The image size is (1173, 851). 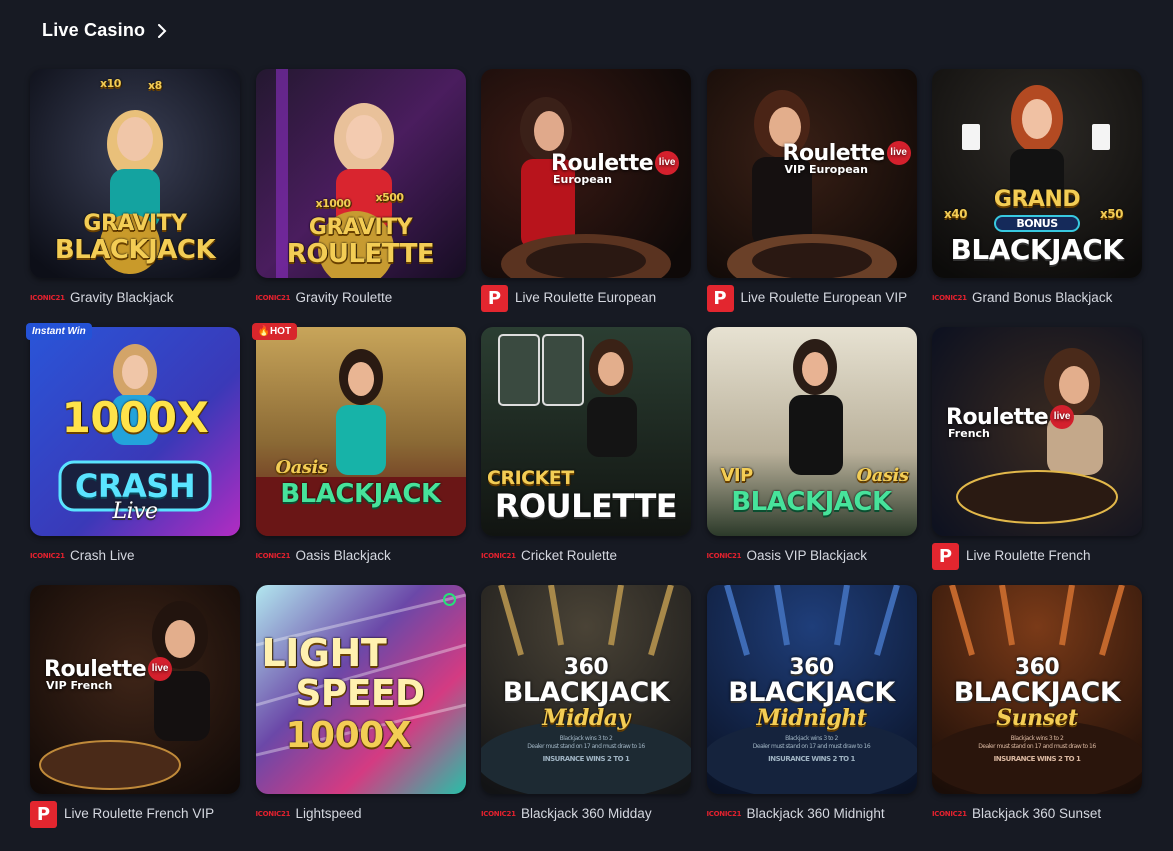 I want to click on game-art-title: GRAND, so click(x=1037, y=199).